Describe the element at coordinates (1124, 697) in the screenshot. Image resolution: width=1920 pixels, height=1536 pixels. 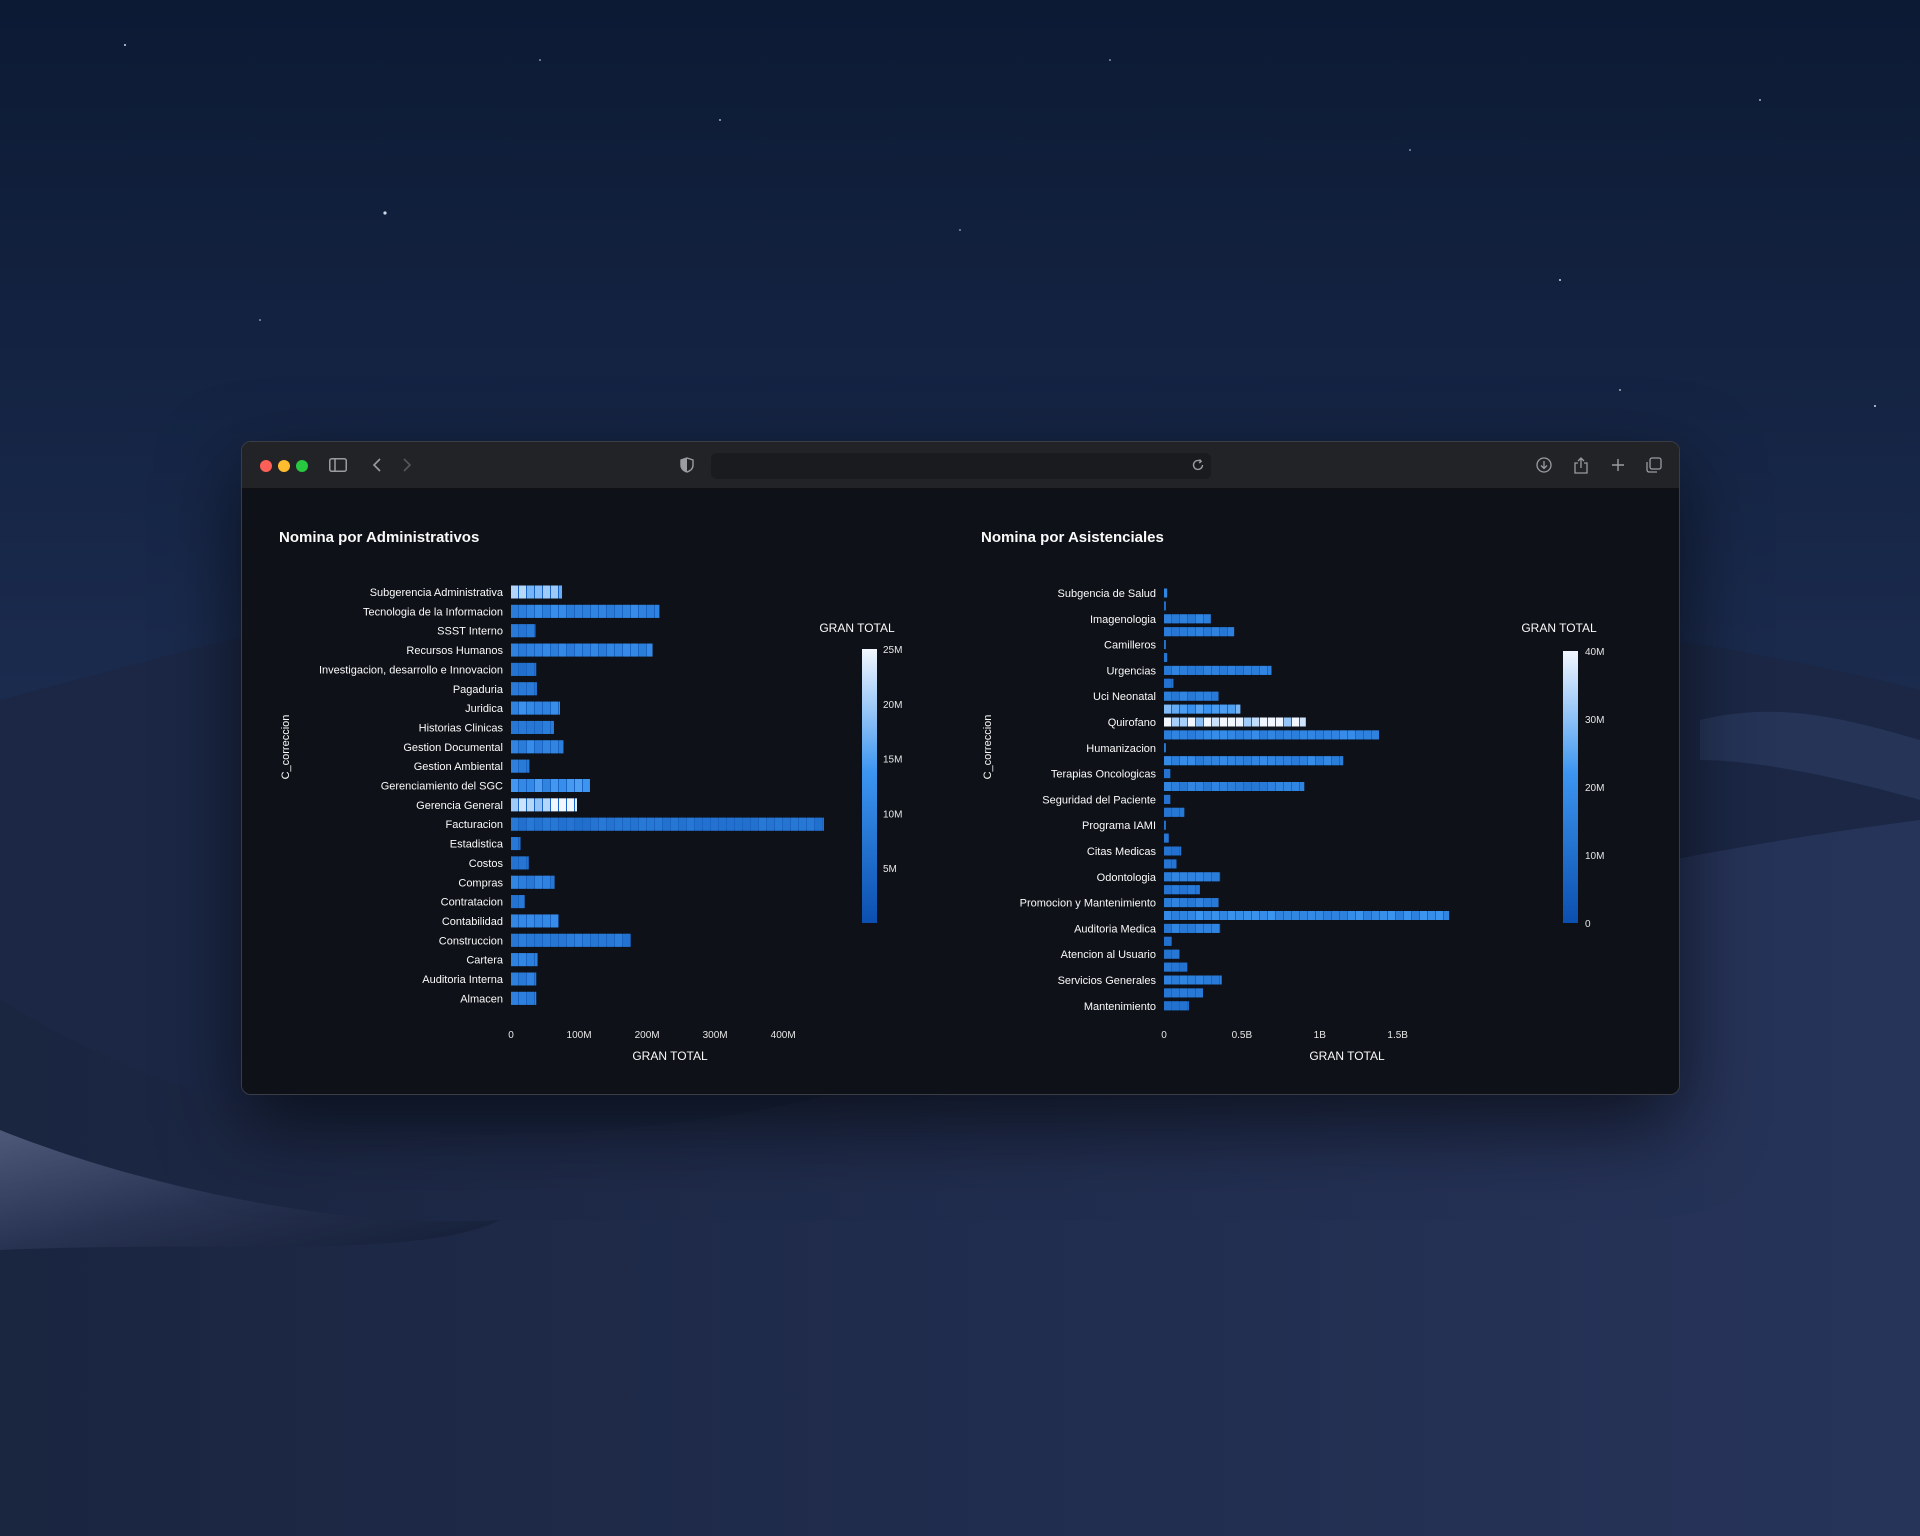
I see `chart2-ytick-label: Uci Neonatal` at that location.